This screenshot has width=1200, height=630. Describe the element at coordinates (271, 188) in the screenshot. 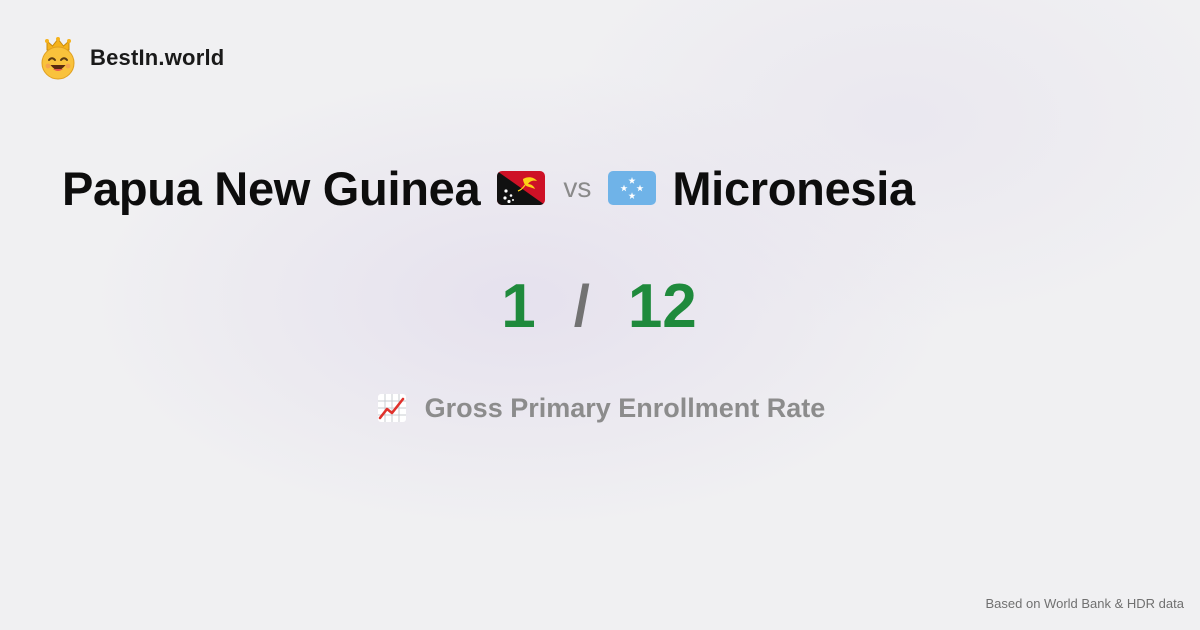

I see `left-country-name: Papua New Guinea` at that location.